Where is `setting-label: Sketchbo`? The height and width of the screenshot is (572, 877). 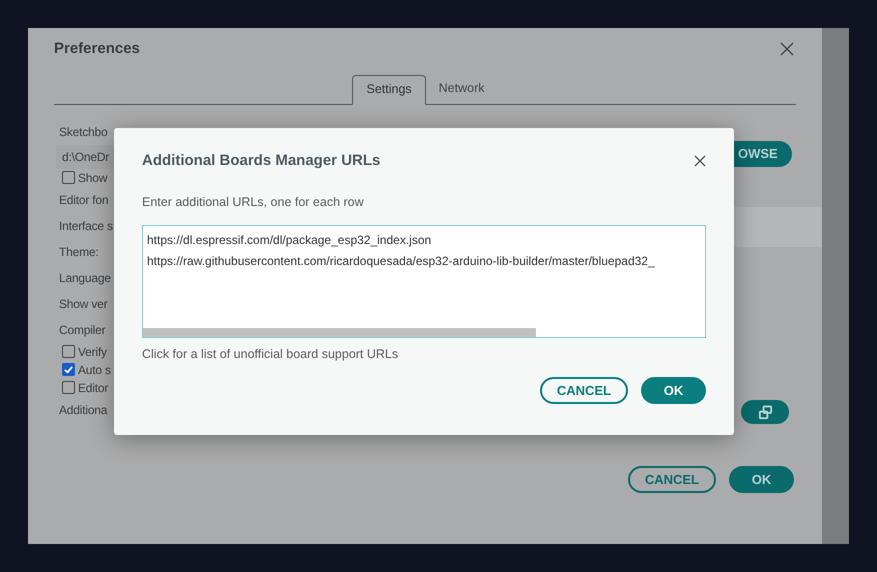
setting-label: Sketchbo is located at coordinates (83, 132).